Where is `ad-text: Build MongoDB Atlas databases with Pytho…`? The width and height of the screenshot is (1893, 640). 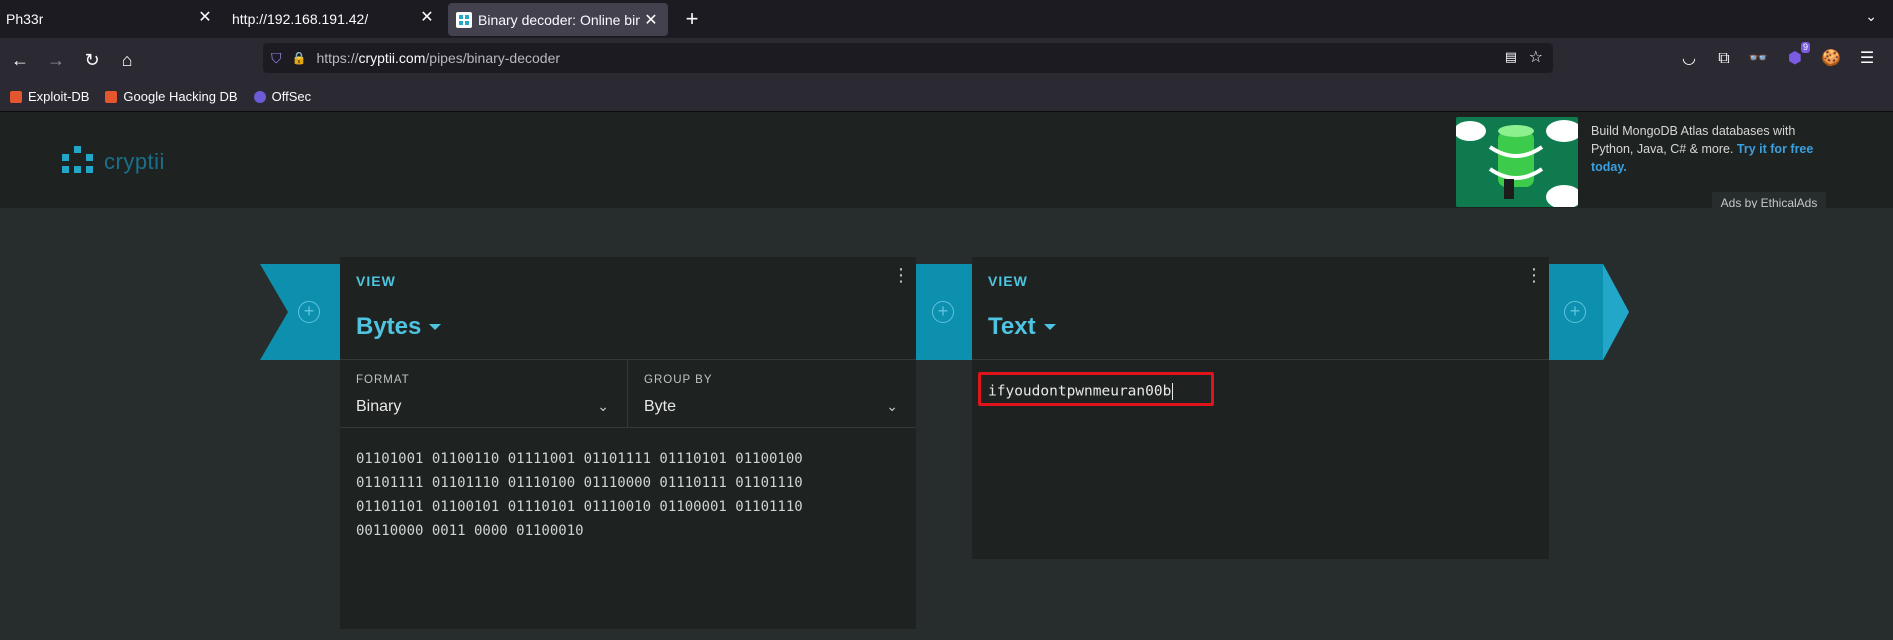
ad-text: Build MongoDB Atlas databases with Pytho… is located at coordinates (1706, 149).